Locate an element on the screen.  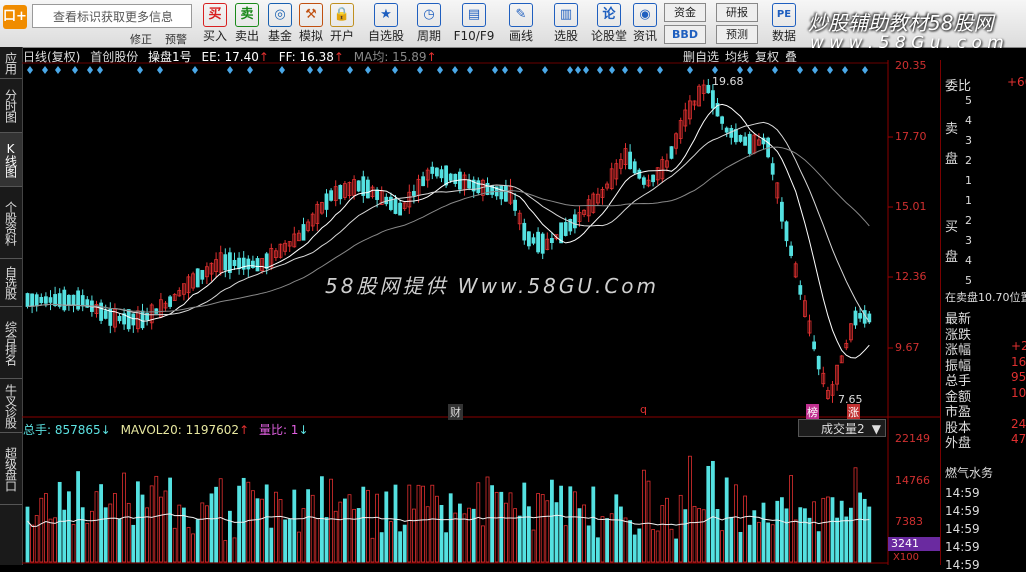
rank-marker: 榜 is located at coordinates (812, 412).